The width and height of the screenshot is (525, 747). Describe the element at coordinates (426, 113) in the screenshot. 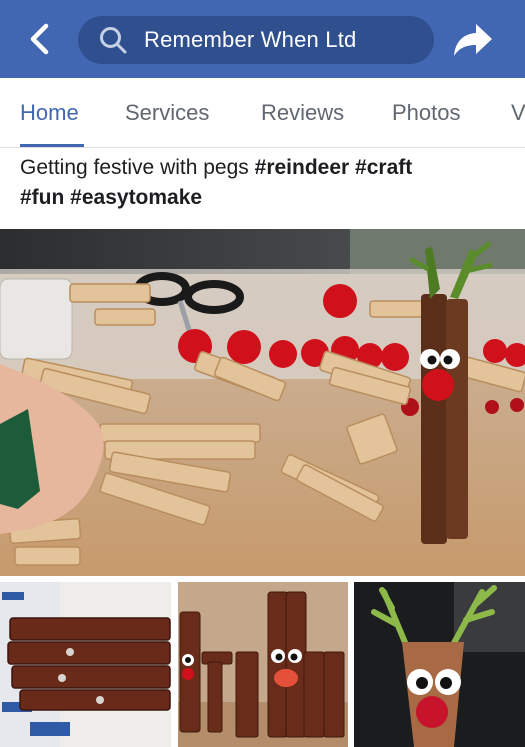

I see `tab-photos: Photos` at that location.